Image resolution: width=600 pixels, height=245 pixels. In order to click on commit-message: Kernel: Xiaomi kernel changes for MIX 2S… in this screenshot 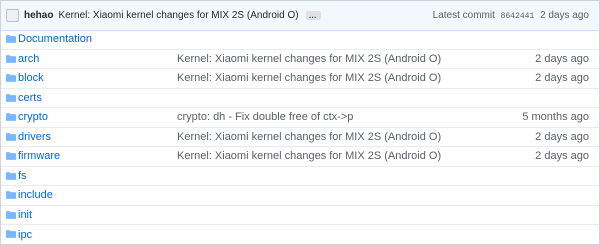, I will do `click(178, 15)`.